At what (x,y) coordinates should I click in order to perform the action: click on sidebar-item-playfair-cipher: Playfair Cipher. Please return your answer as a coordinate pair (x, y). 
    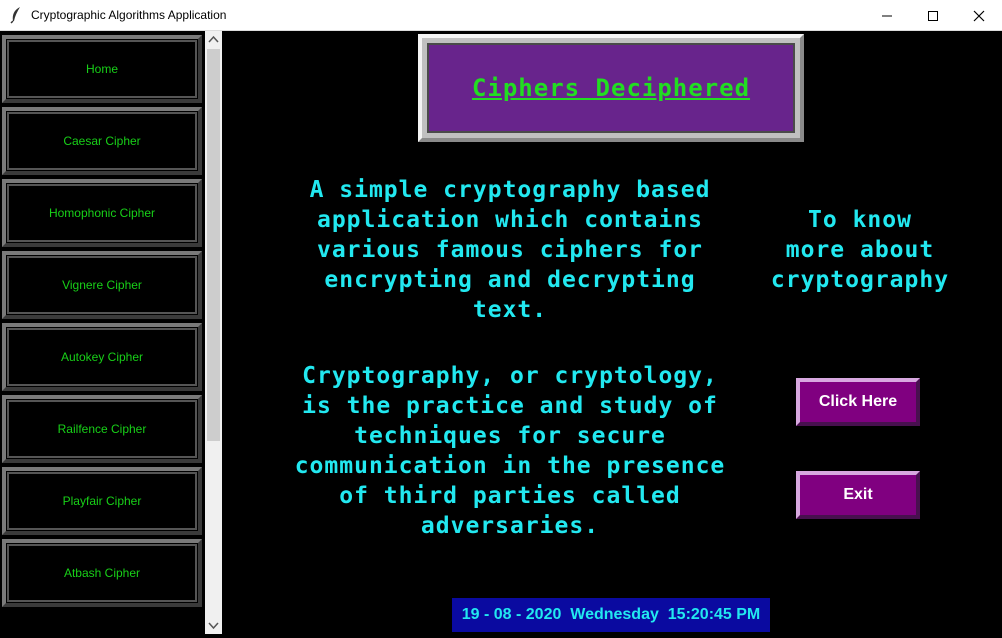
    Looking at the image, I should click on (102, 501).